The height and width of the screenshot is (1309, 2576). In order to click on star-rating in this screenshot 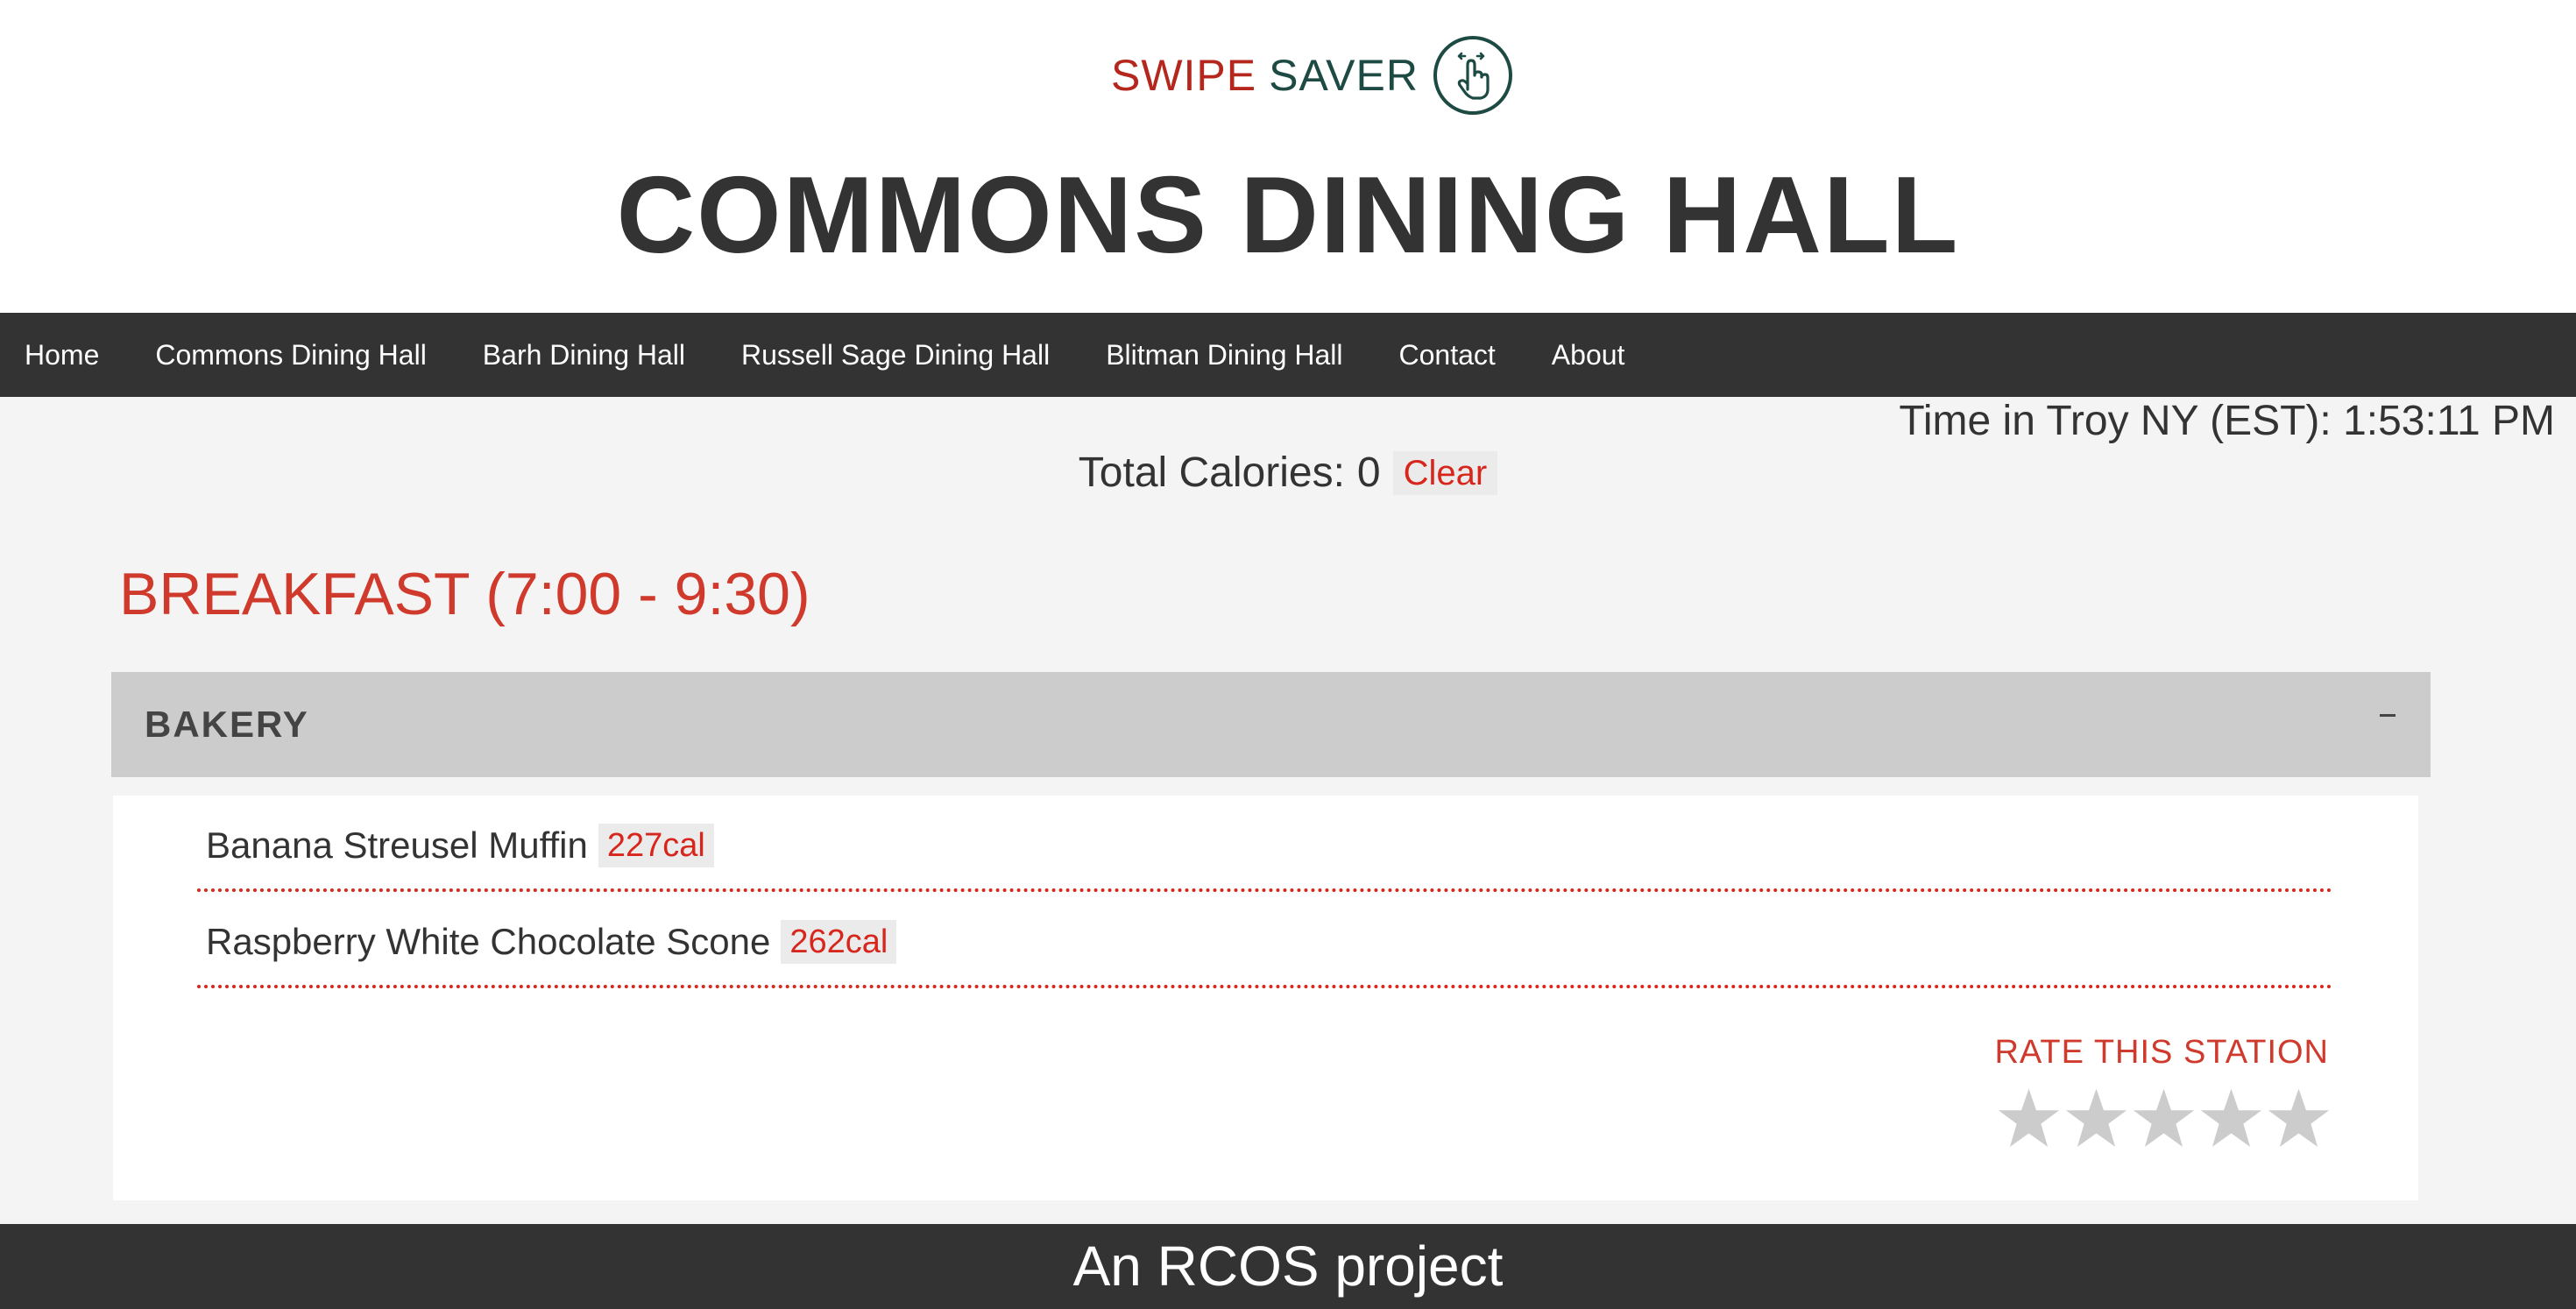, I will do `click(2163, 1118)`.